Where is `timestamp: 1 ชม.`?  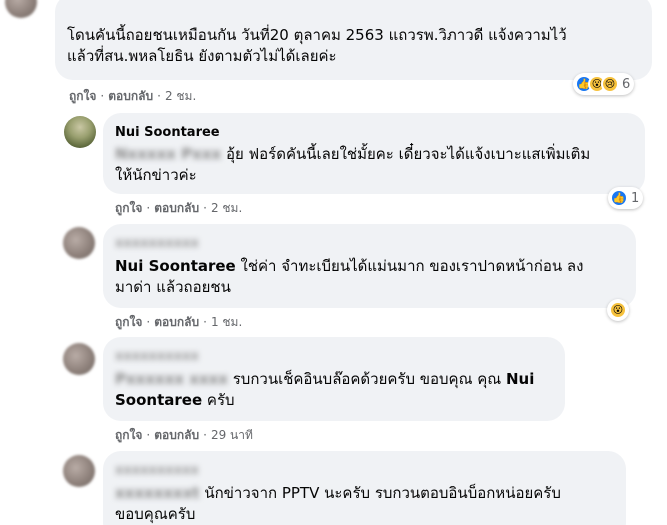
timestamp: 1 ชม. is located at coordinates (226, 322).